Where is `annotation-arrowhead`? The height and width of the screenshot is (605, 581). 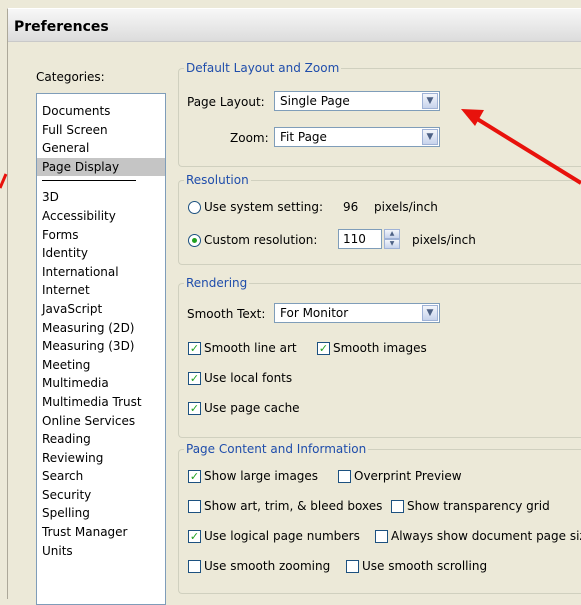 annotation-arrowhead is located at coordinates (472, 117).